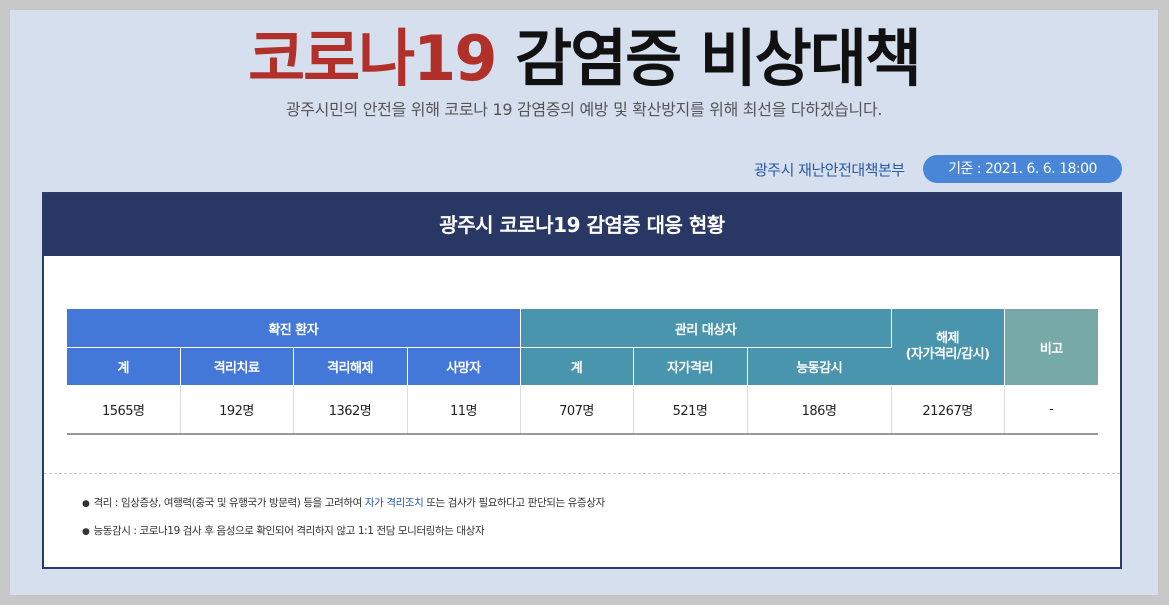 The height and width of the screenshot is (605, 1169). I want to click on cell-managed-total: 707명, so click(577, 410).